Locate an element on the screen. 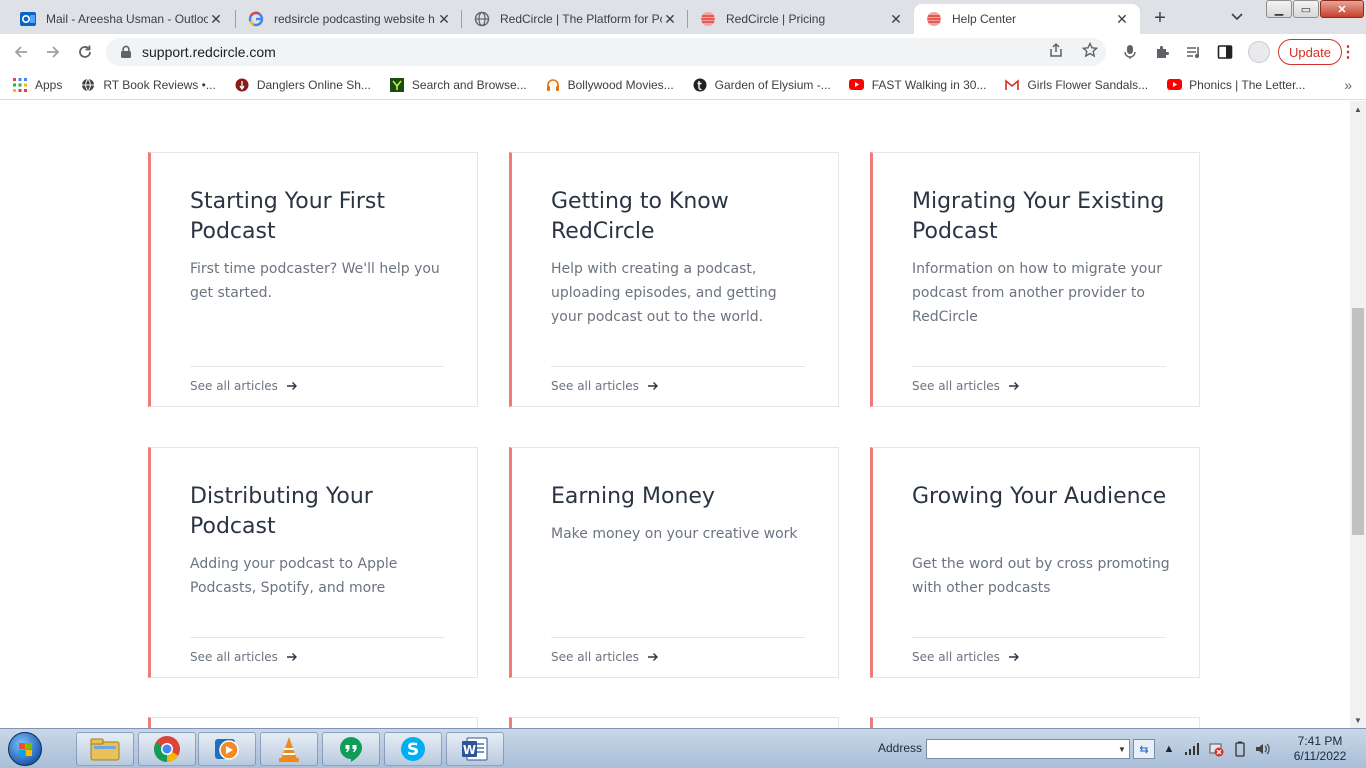 This screenshot has width=1366, height=768. tab-title: Mail - Areesha Usman - Outlook is located at coordinates (127, 19).